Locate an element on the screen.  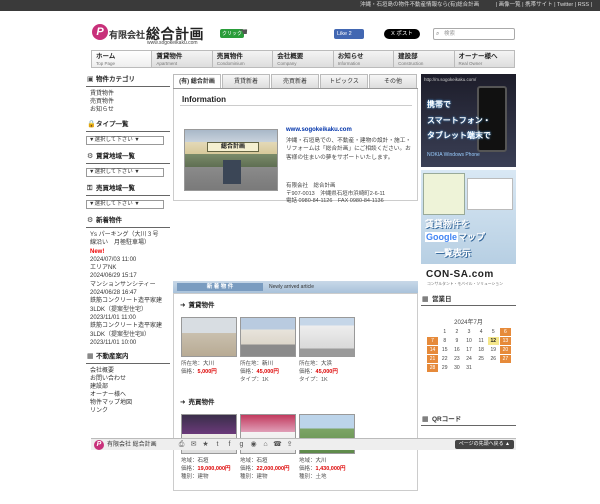
rental-price: 5,000円 is located at coordinates (207, 372).